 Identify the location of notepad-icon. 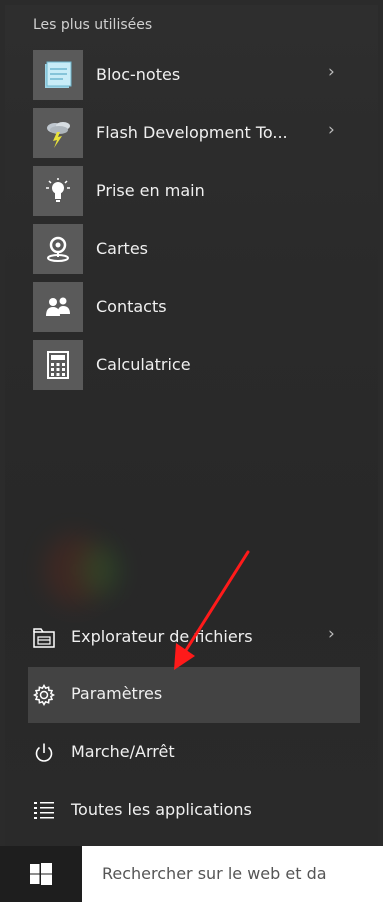
(58, 75).